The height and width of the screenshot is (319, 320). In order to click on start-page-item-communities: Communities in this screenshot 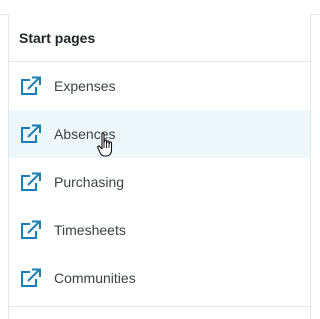, I will do `click(159, 278)`.